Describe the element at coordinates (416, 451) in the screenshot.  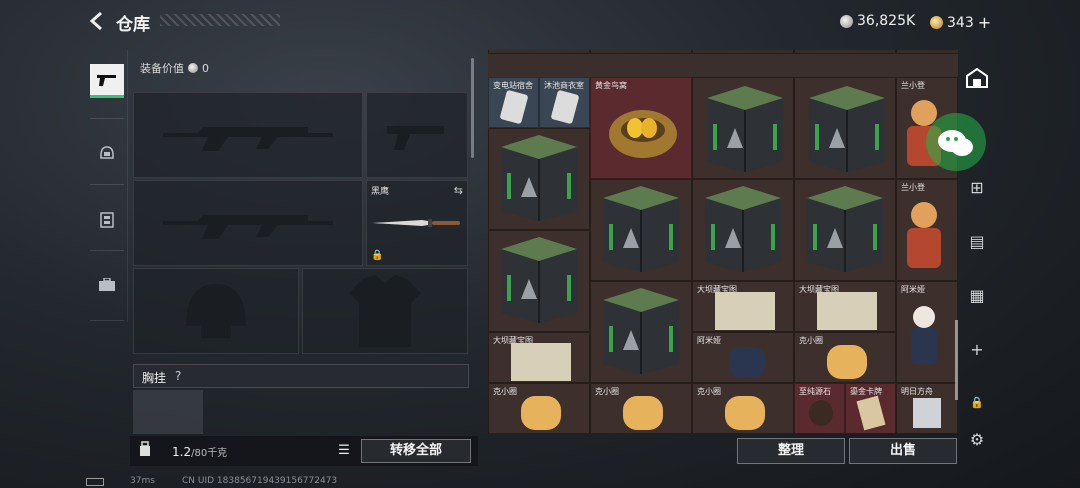
I see `transfer-all-button: 转移全部` at that location.